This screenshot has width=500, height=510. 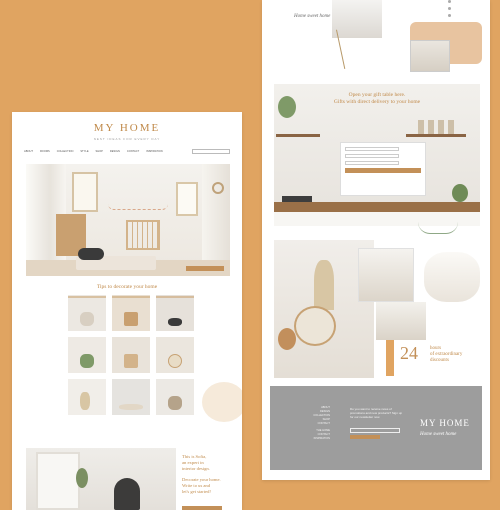 I want to click on hero-window, so click(x=85, y=192).